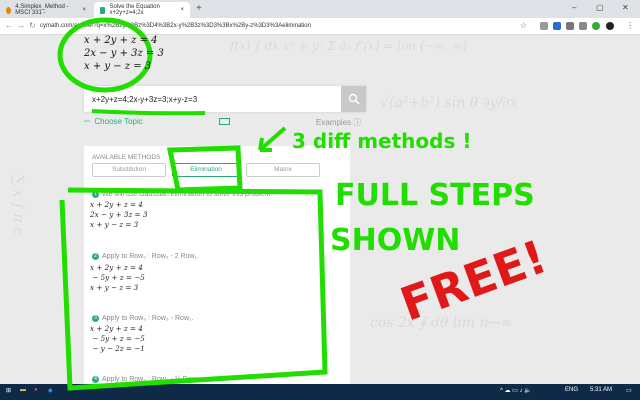  I want to click on step-text: Apply to Row₃ : Row₃ - Row₁., so click(148, 318).